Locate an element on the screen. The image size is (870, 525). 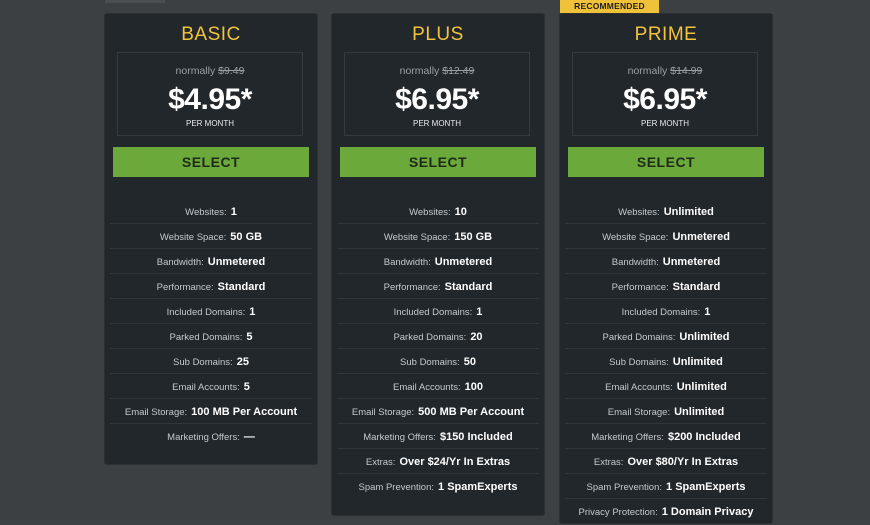
feature-value: 100 is located at coordinates (473, 387).